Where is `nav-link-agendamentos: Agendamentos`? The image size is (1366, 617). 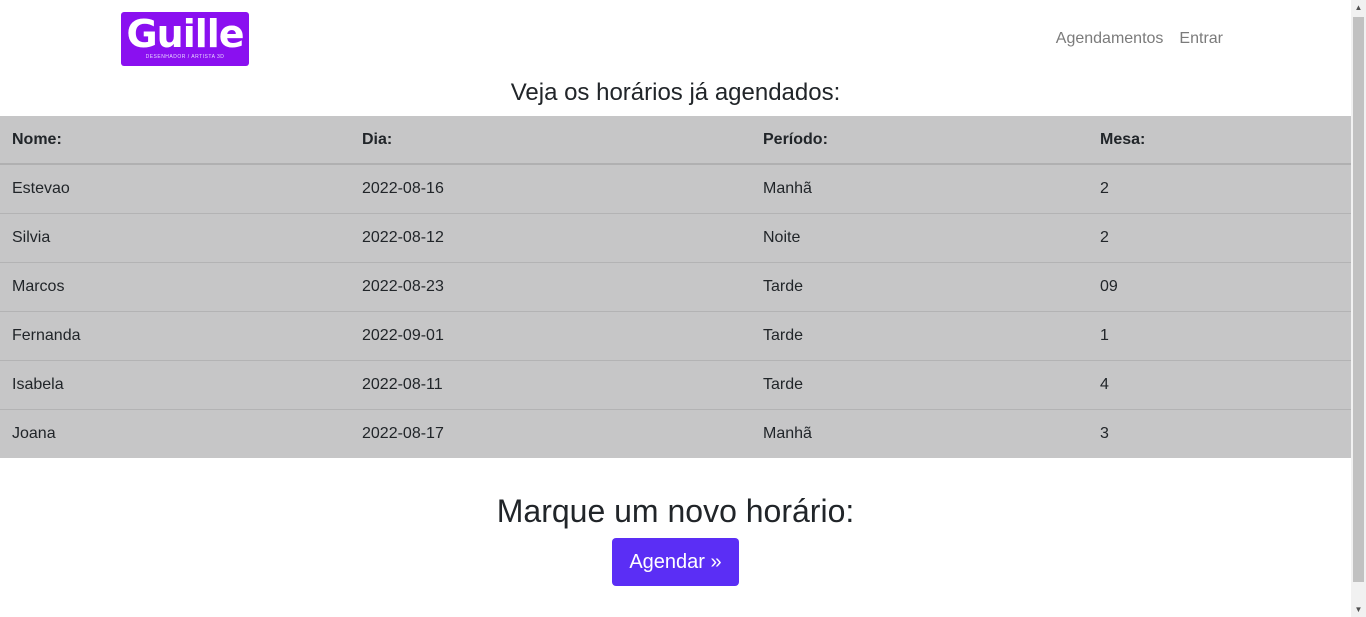
nav-link-agendamentos: Agendamentos is located at coordinates (1110, 39).